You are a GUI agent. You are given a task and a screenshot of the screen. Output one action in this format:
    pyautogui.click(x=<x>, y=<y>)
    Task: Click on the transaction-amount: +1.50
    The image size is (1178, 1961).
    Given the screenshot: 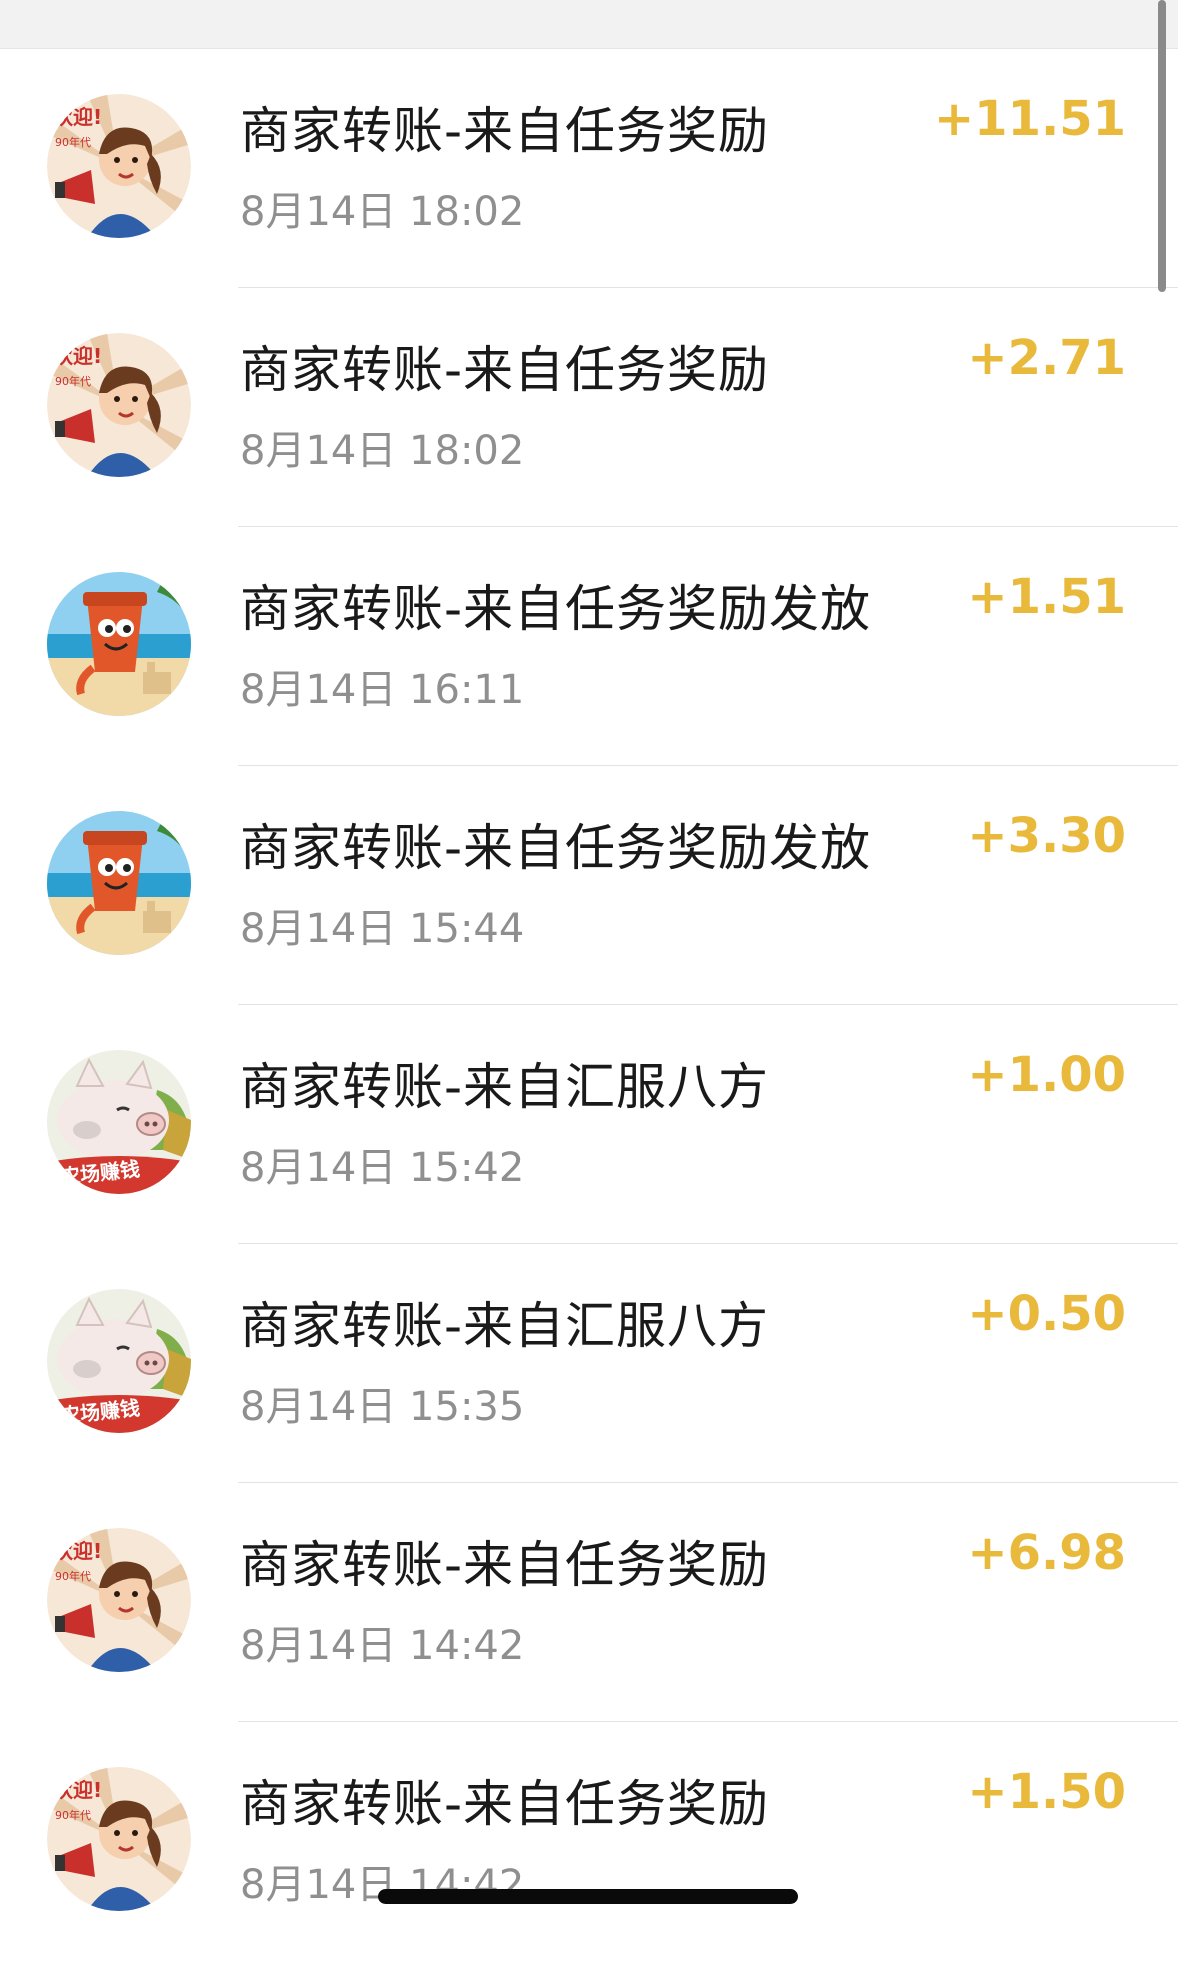 What is the action you would take?
    pyautogui.click(x=1046, y=1792)
    